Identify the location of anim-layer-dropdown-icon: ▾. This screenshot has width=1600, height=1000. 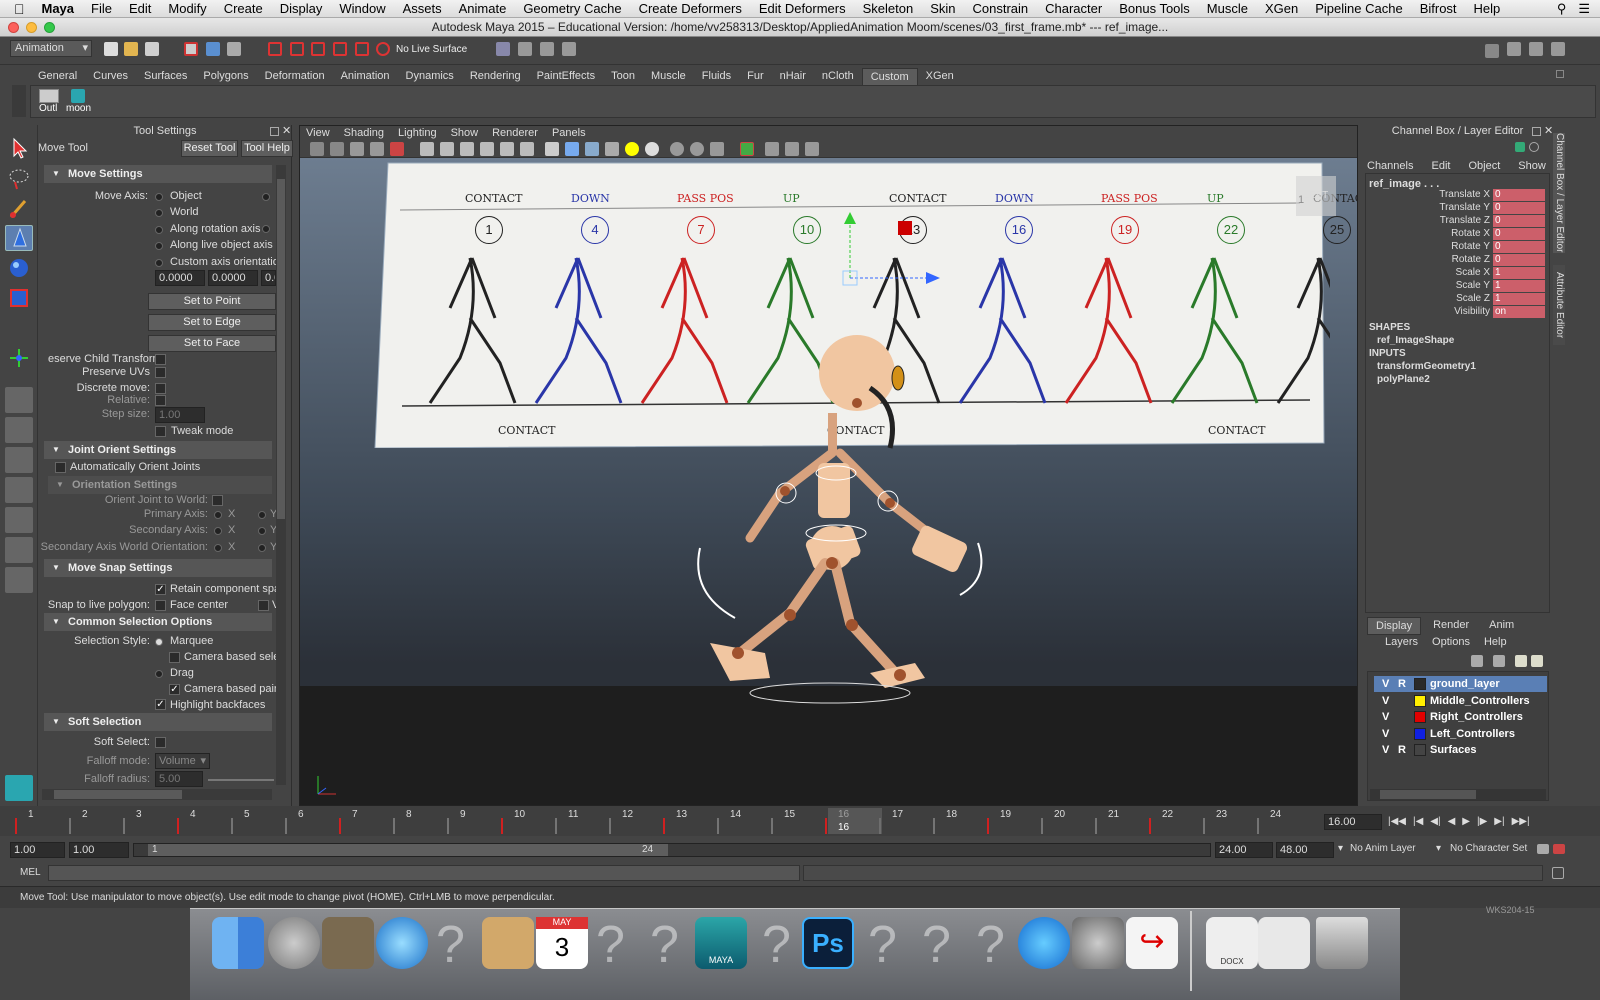
(1340, 848).